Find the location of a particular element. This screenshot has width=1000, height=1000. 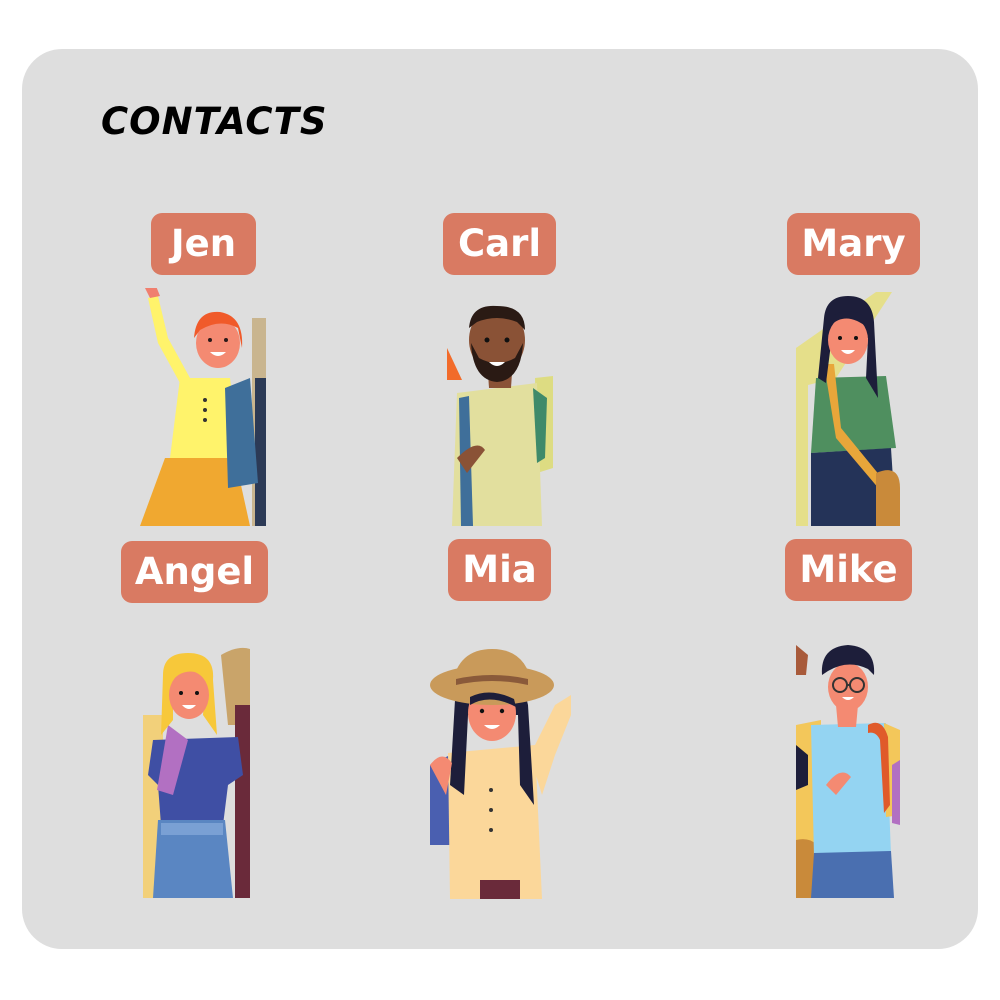

avatar-carl is located at coordinates (500, 407).